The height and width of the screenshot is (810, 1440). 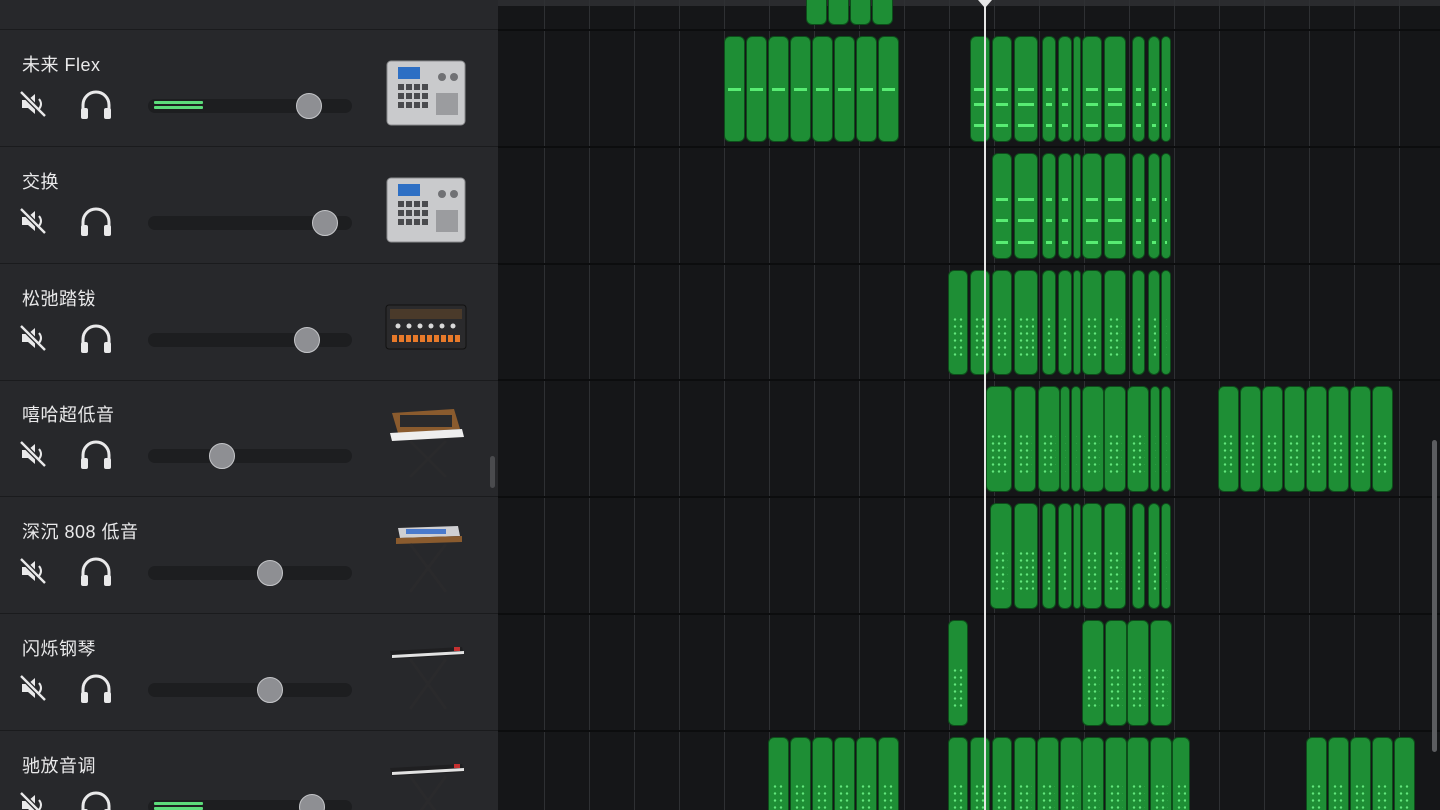 What do you see at coordinates (969, 3) in the screenshot?
I see `ruler-strip` at bounding box center [969, 3].